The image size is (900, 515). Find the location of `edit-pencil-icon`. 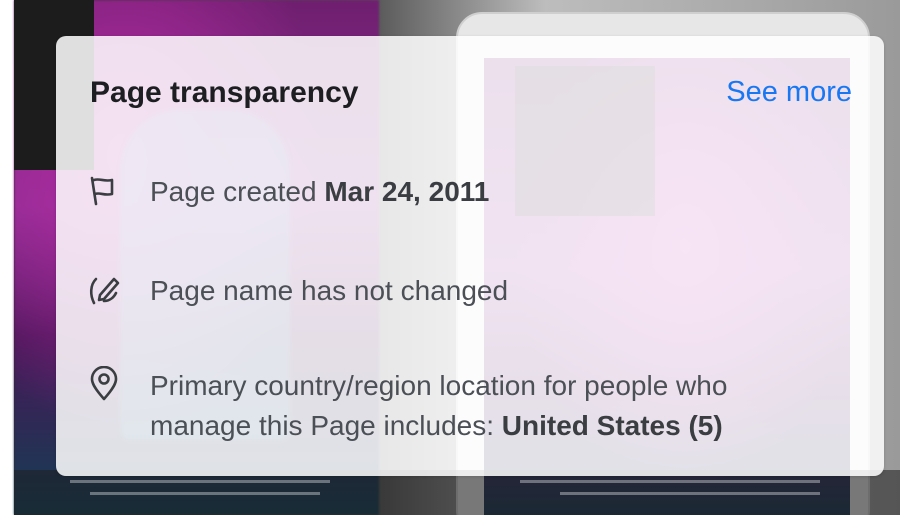

edit-pencil-icon is located at coordinates (104, 289).